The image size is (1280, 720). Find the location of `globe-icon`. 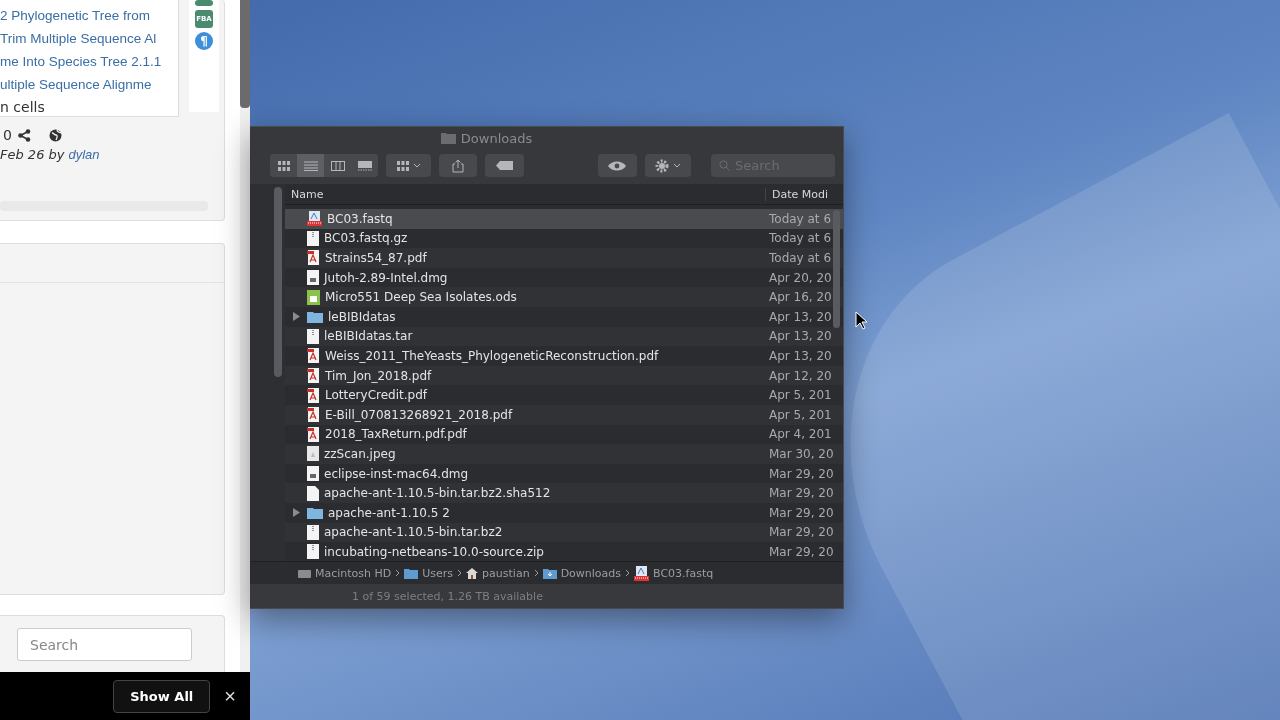

globe-icon is located at coordinates (55, 135).